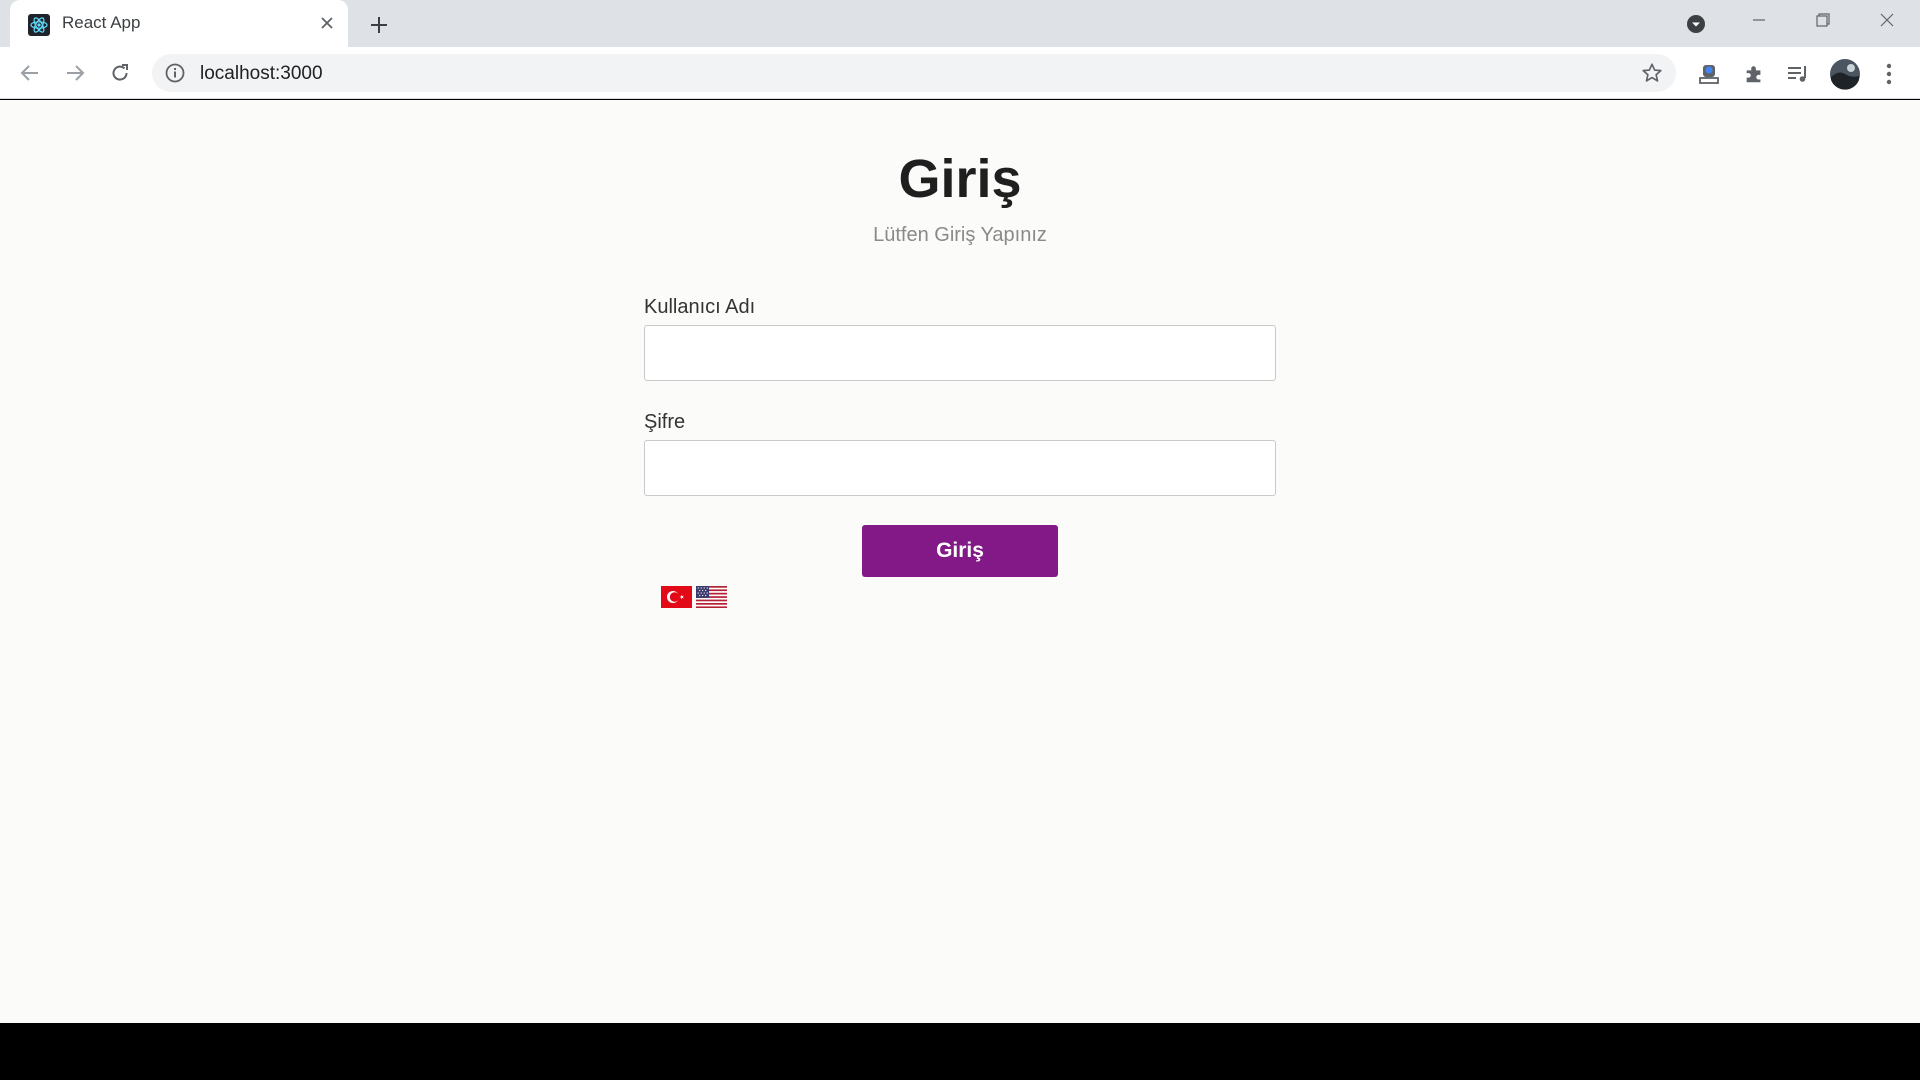 The height and width of the screenshot is (1080, 1920). What do you see at coordinates (39, 25) in the screenshot?
I see `react-logo-icon` at bounding box center [39, 25].